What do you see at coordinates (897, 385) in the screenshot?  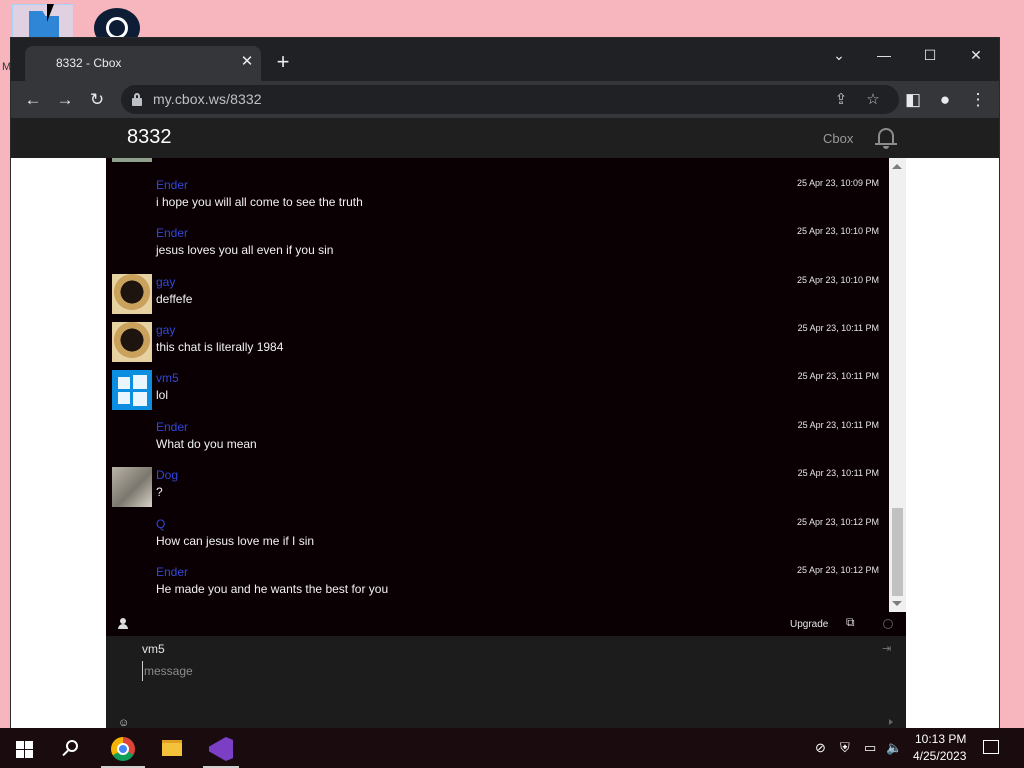 I see `message-scrollbar` at bounding box center [897, 385].